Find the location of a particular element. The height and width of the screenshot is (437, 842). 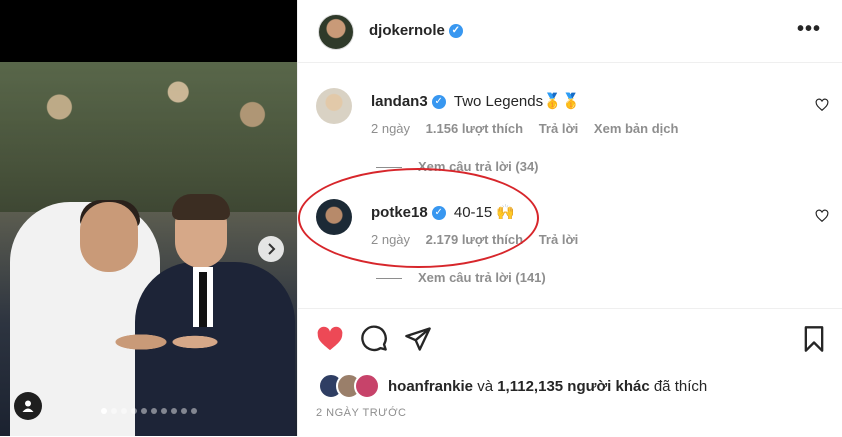

likes-connector: và is located at coordinates (485, 386).